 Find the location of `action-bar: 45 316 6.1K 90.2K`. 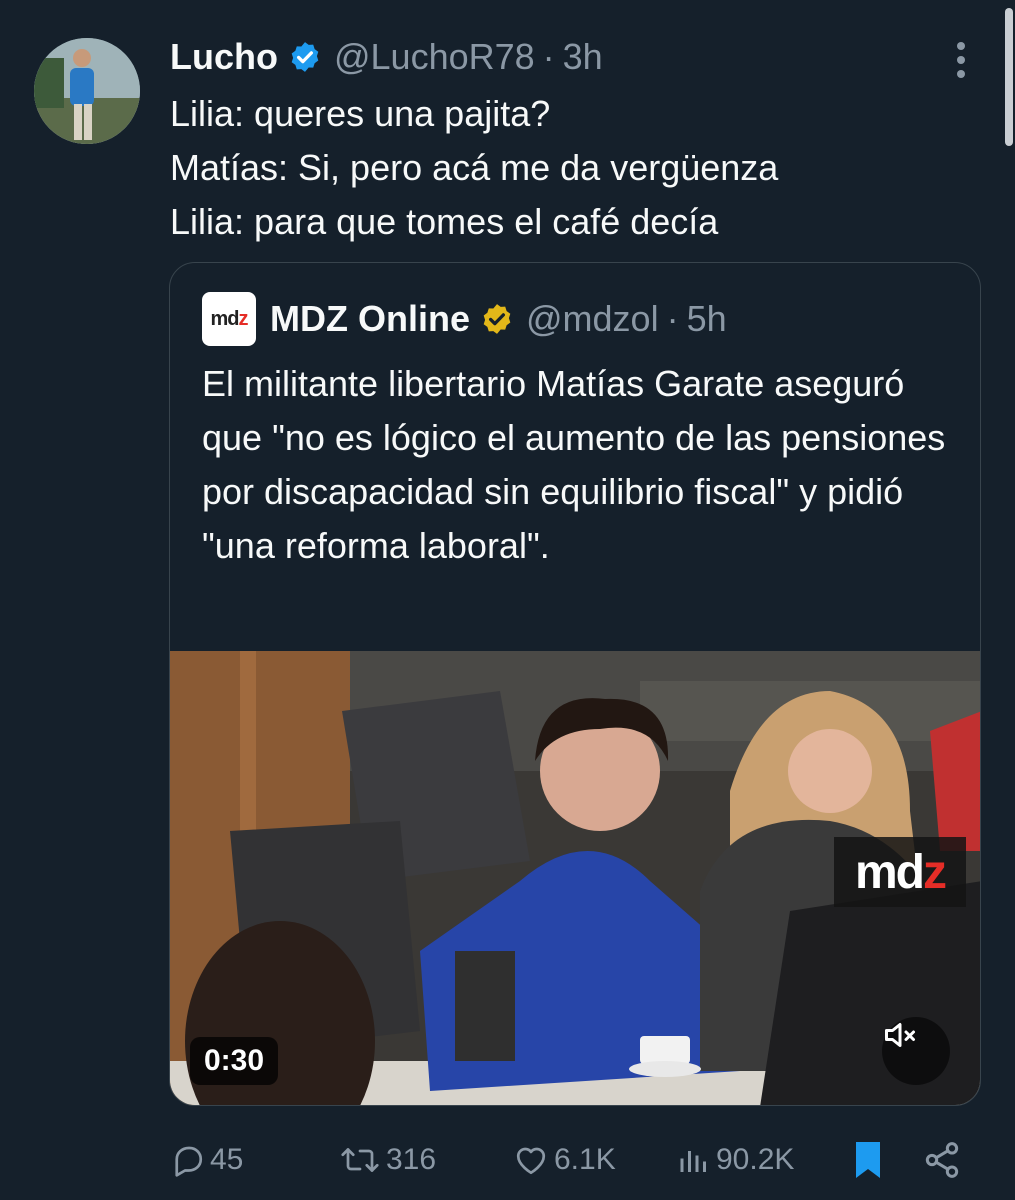

action-bar: 45 316 6.1K 90.2K is located at coordinates (570, 1160).